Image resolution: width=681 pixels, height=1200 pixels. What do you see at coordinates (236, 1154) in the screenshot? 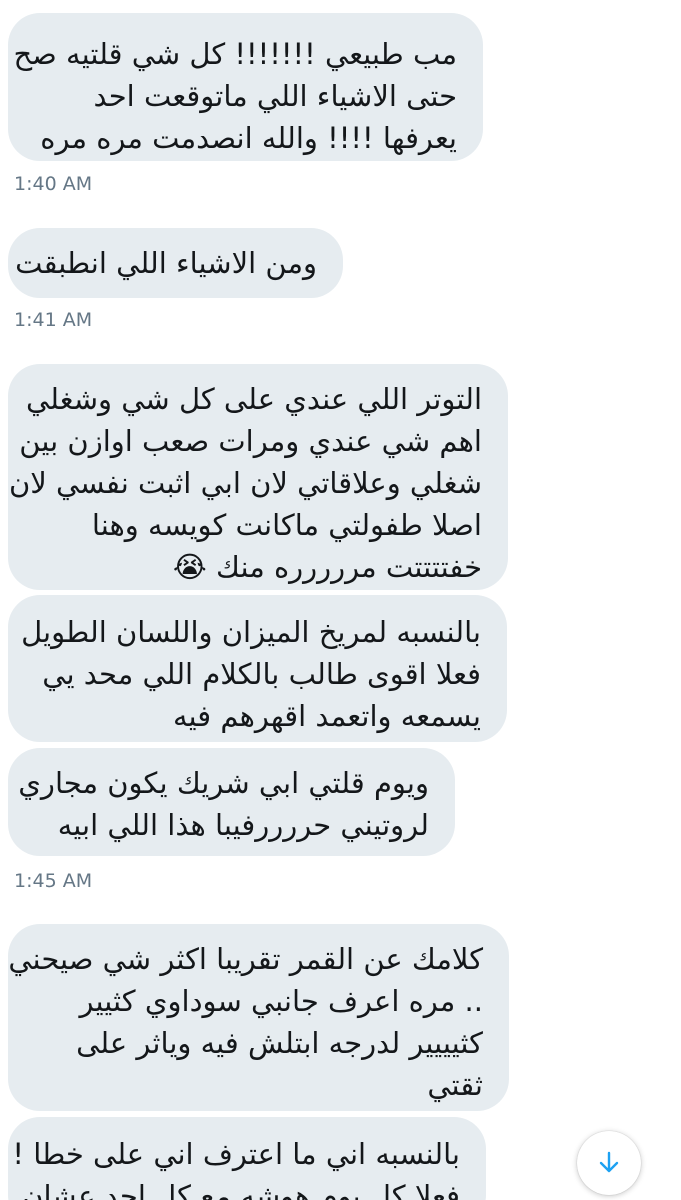
I see `message-line: بالنسبه اني ما اعترف اني على خطا !` at bounding box center [236, 1154].